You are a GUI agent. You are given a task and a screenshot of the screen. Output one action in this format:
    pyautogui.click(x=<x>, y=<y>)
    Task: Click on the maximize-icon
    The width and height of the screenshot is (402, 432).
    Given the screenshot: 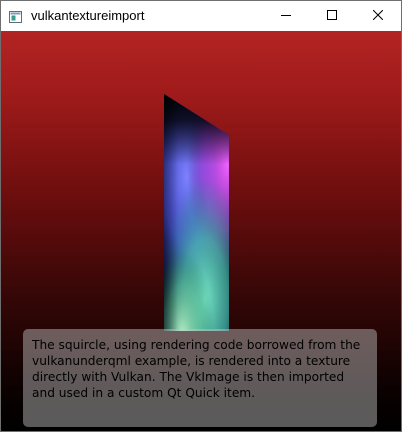 What is the action you would take?
    pyautogui.click(x=332, y=16)
    